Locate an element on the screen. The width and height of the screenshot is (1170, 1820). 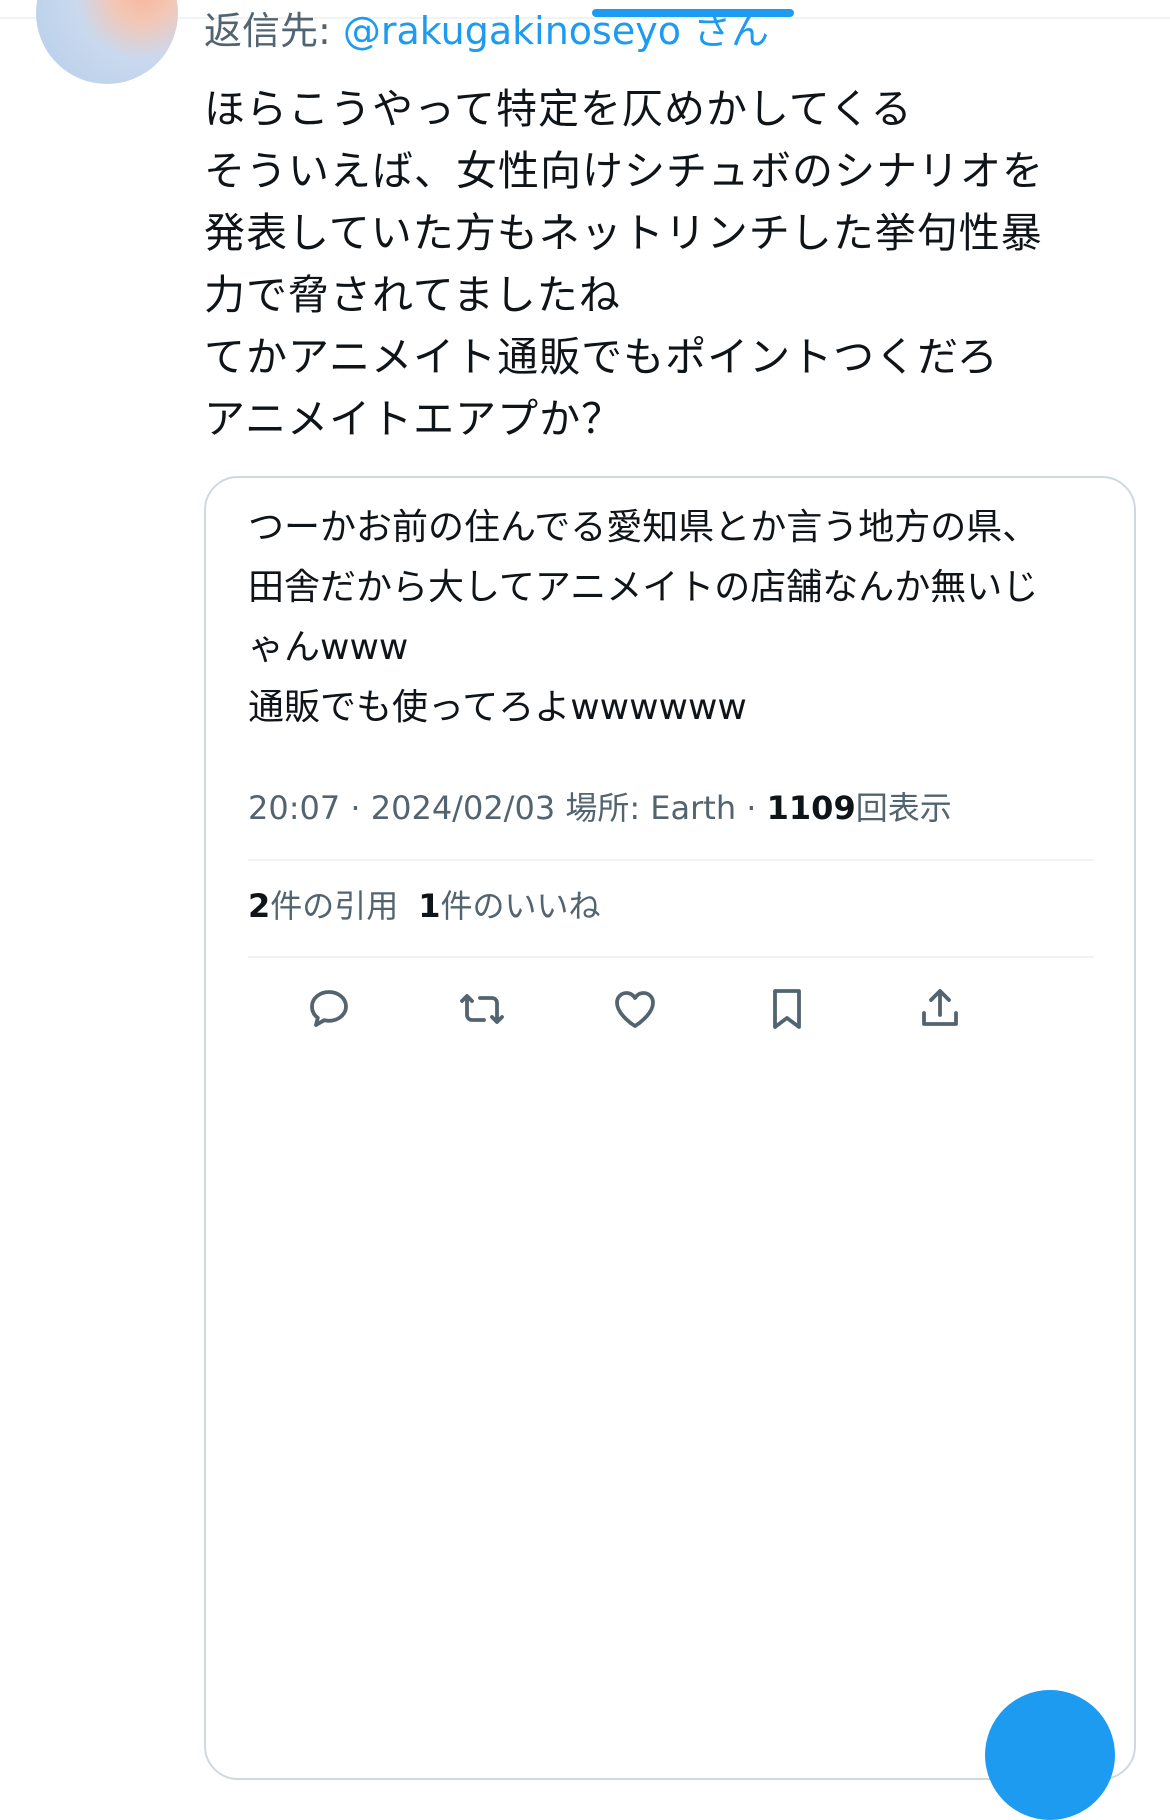
timestamp: 20:07 · 2024/02/03 場所: Earth · is located at coordinates (507, 808).